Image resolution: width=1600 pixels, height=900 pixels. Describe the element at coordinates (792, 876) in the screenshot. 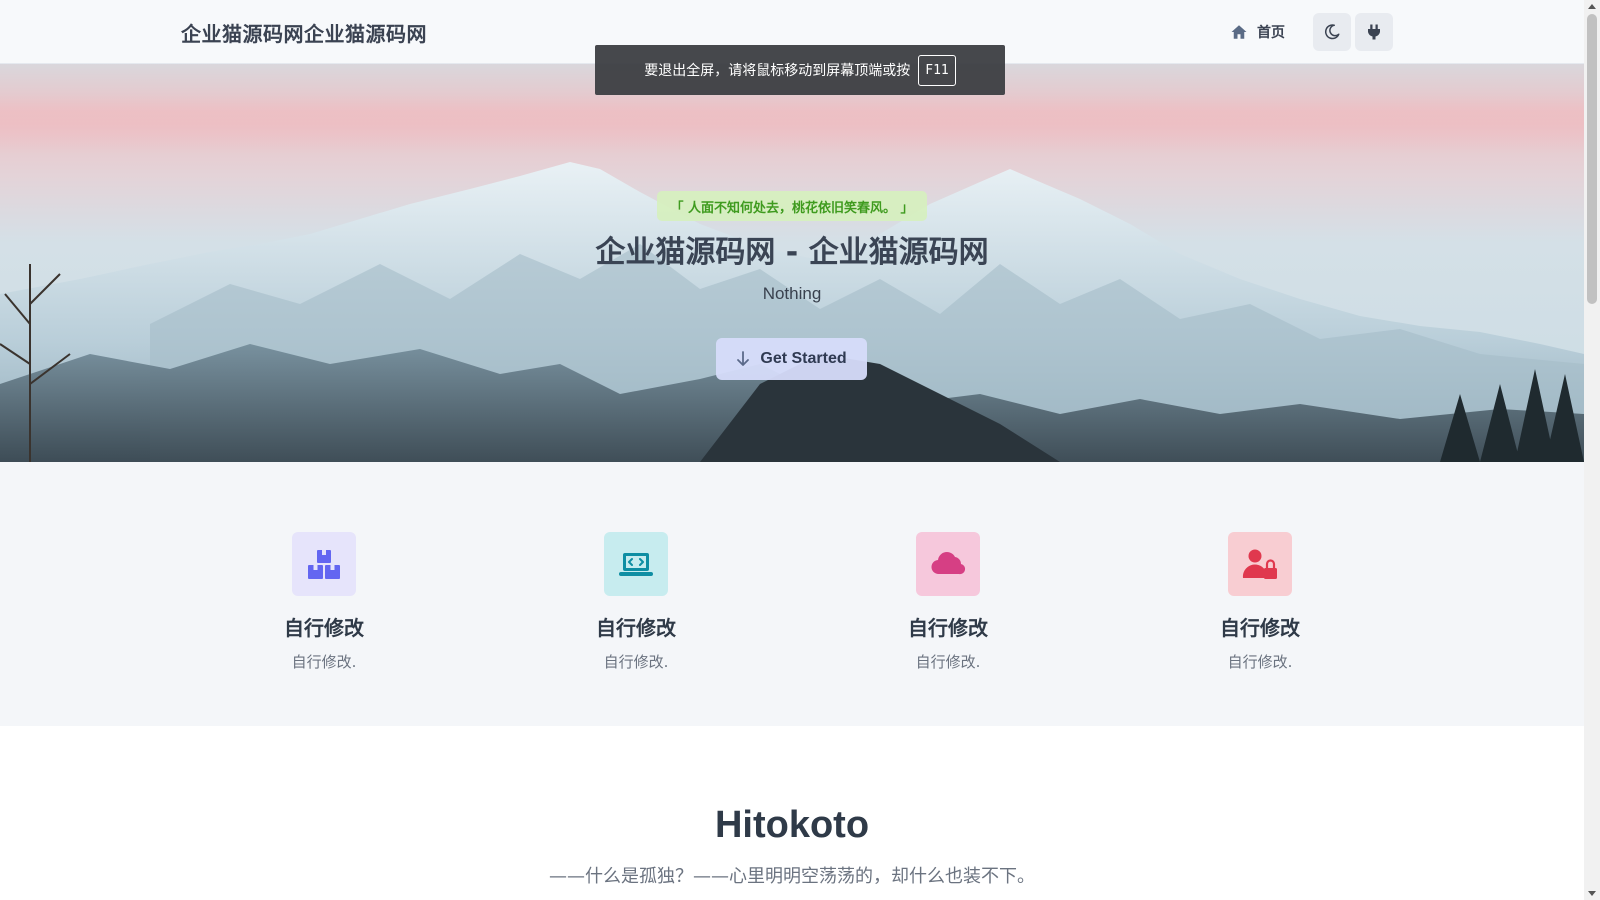

I see `hitokoto-text: ——什么是孤独？——心里明明空荡荡的，却什么也装不下。` at that location.